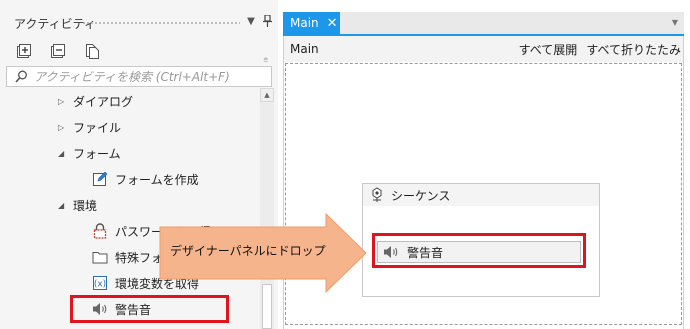  I want to click on close-icon: ✕, so click(332, 23).